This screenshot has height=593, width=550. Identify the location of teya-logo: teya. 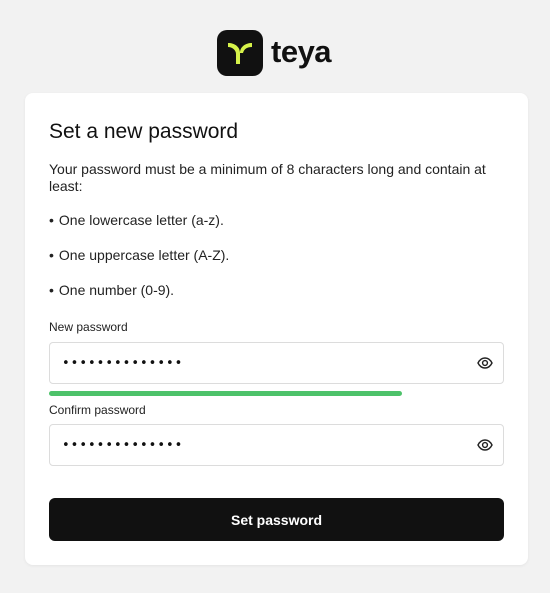
(274, 53).